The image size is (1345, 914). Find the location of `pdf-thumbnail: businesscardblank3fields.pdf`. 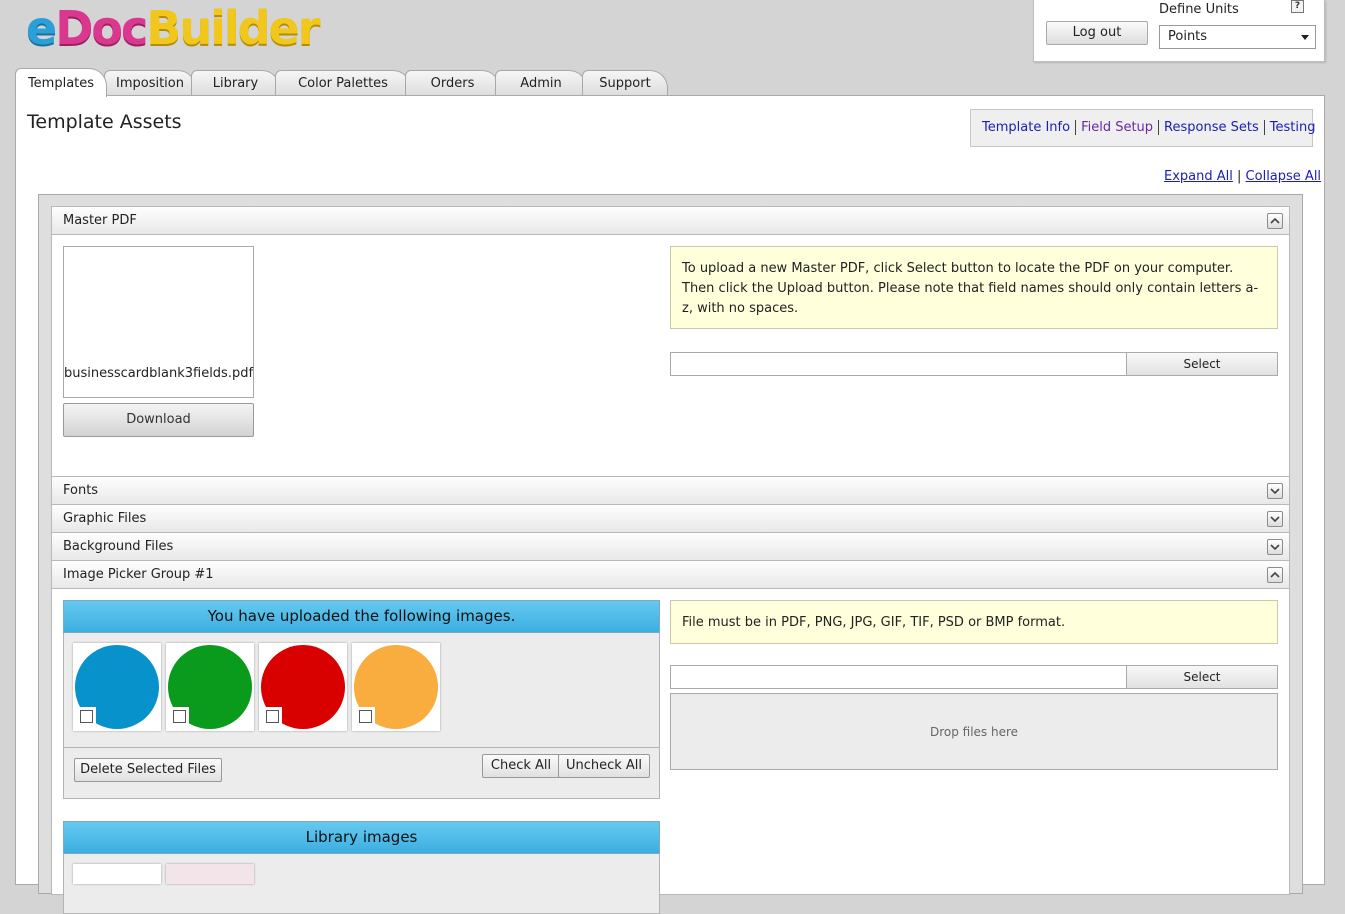

pdf-thumbnail: businesscardblank3fields.pdf is located at coordinates (158, 322).